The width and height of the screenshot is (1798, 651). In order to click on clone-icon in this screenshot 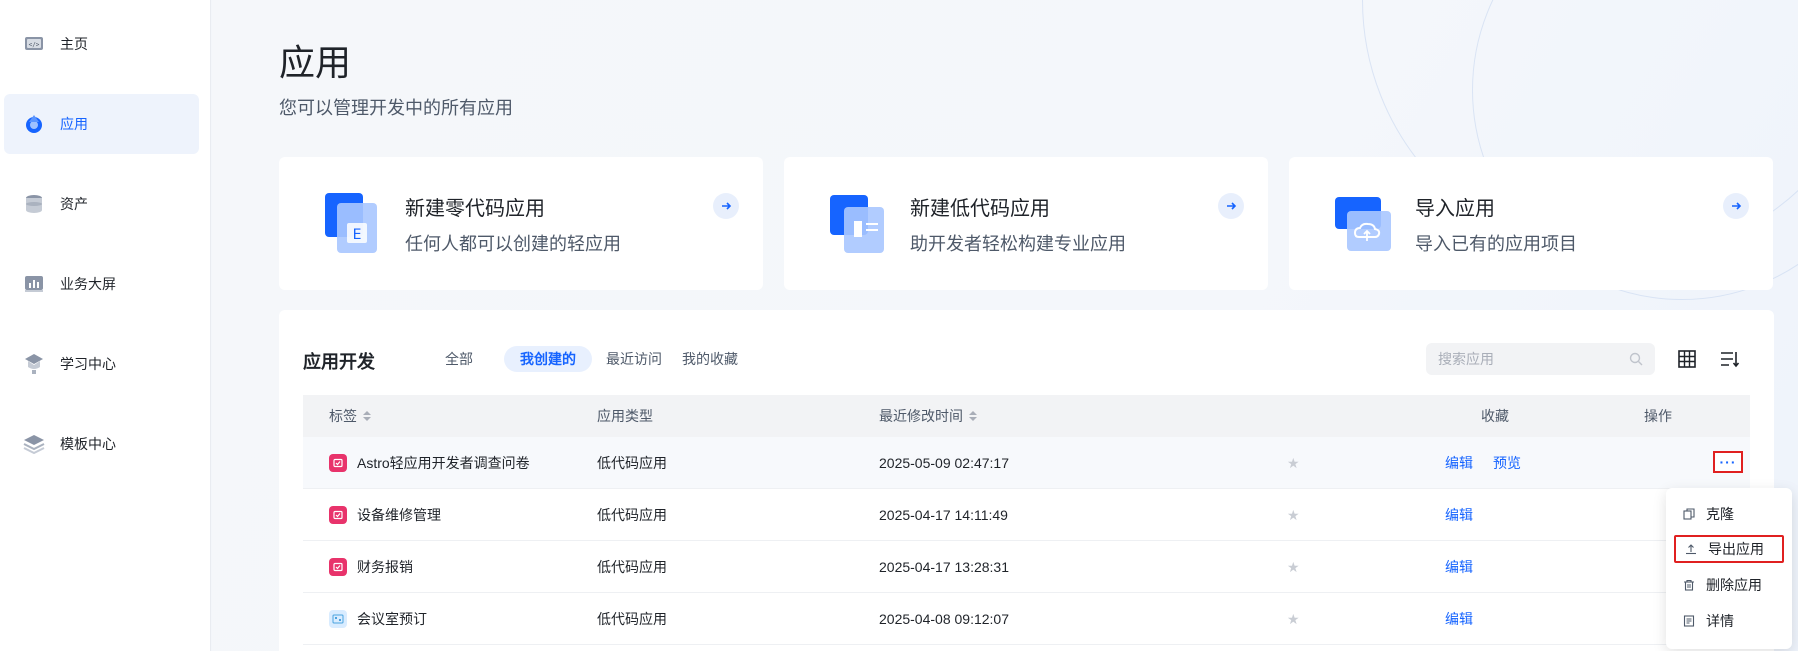, I will do `click(1689, 514)`.